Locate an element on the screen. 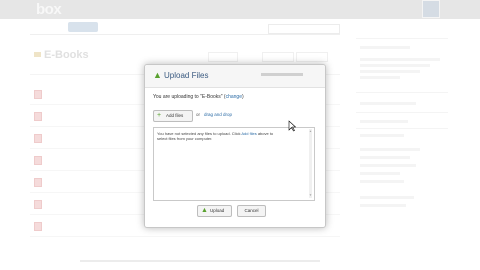  page-footer is located at coordinates (200, 261).